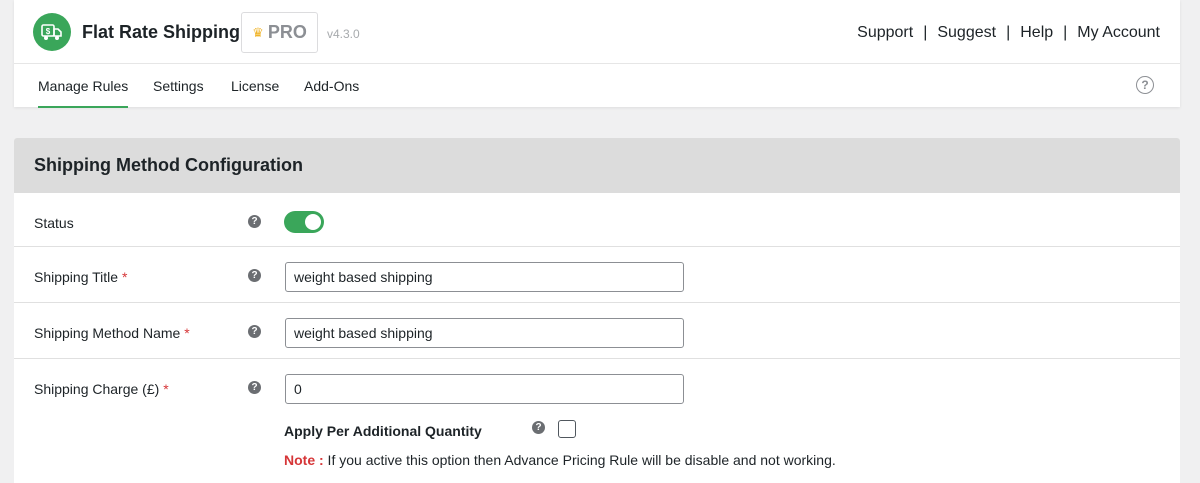 The width and height of the screenshot is (1200, 483). I want to click on shipping-title-label-text: Shipping Title, so click(76, 277).